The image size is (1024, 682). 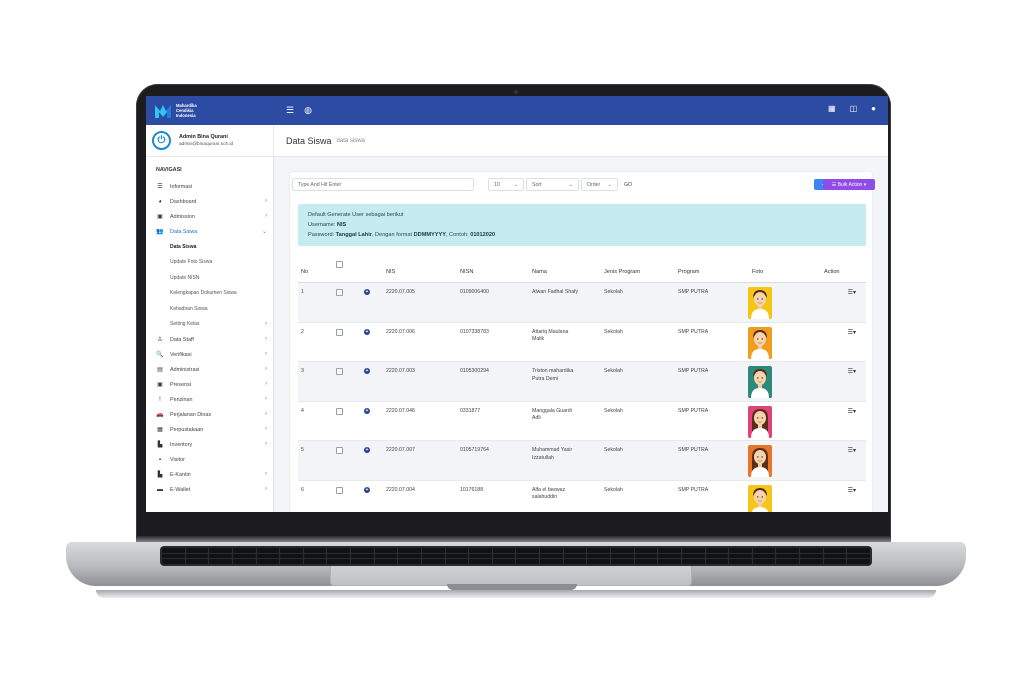 I want to click on sidebar-item: ▦ Perpustakaan ›, so click(x=209, y=429).